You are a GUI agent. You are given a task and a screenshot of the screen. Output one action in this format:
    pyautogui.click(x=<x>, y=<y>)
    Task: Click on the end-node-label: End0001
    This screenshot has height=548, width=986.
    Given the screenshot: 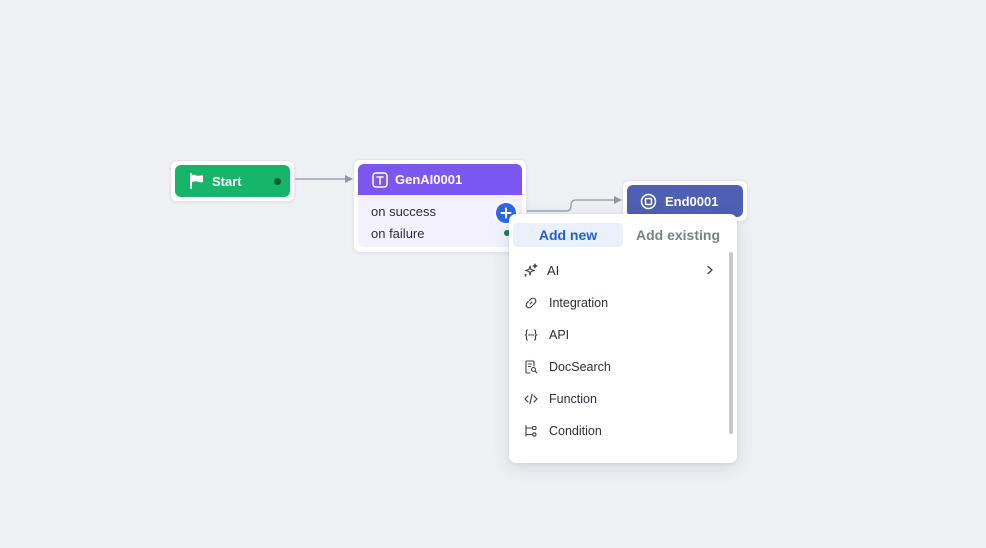 What is the action you would take?
    pyautogui.click(x=692, y=201)
    